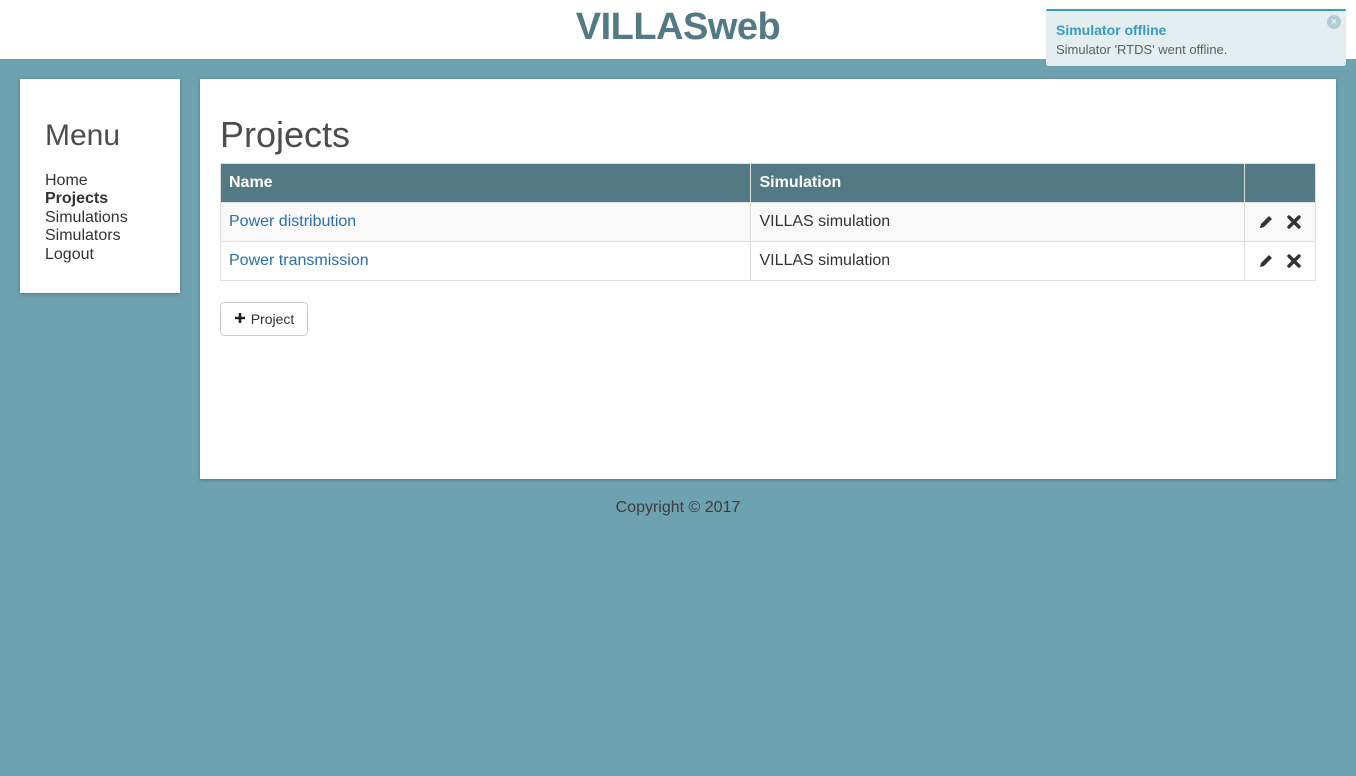 Image resolution: width=1356 pixels, height=776 pixels. I want to click on table-row: Power distribution VILLAS simulation, so click(768, 222).